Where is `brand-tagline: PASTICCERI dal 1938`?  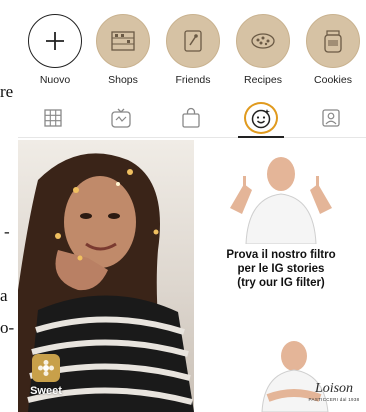 brand-tagline: PASTICCERI dal 1938 is located at coordinates (334, 399).